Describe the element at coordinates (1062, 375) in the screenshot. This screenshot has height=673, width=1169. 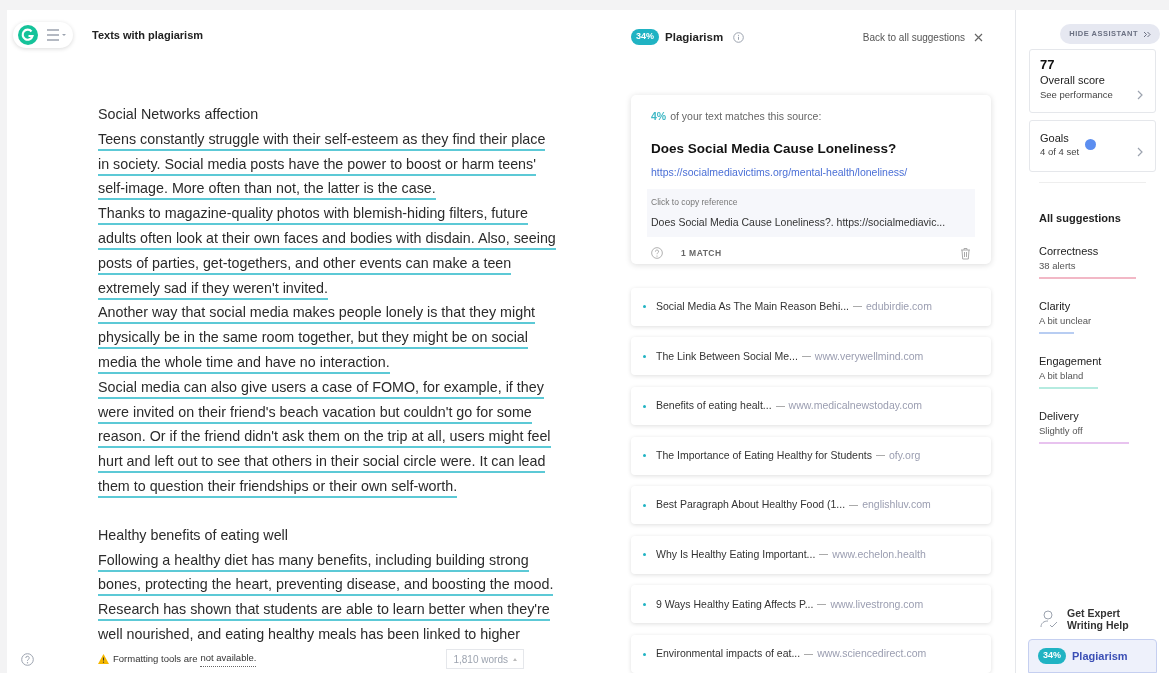
I see `category-status: A bit bland` at that location.